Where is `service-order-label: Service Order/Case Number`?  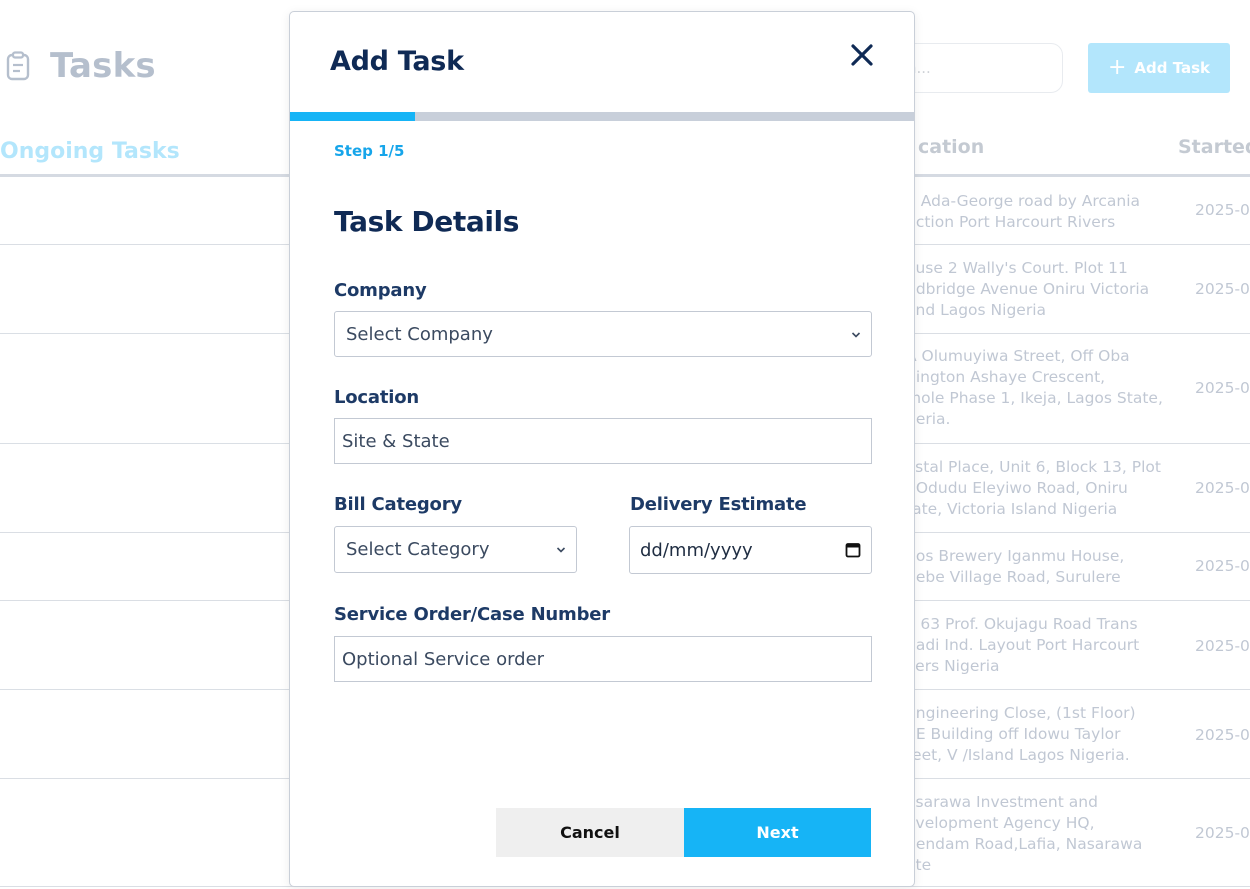 service-order-label: Service Order/Case Number is located at coordinates (472, 614).